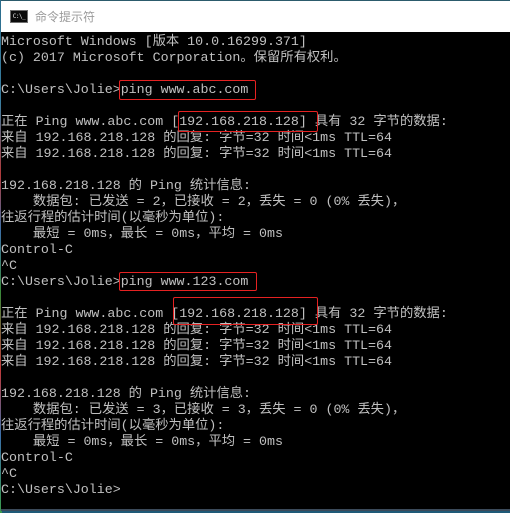 Image resolution: width=510 pixels, height=513 pixels. Describe the element at coordinates (174, 57) in the screenshot. I see `console-line: (c) 2017 Microsoft Corporation。保留所有权利。` at that location.